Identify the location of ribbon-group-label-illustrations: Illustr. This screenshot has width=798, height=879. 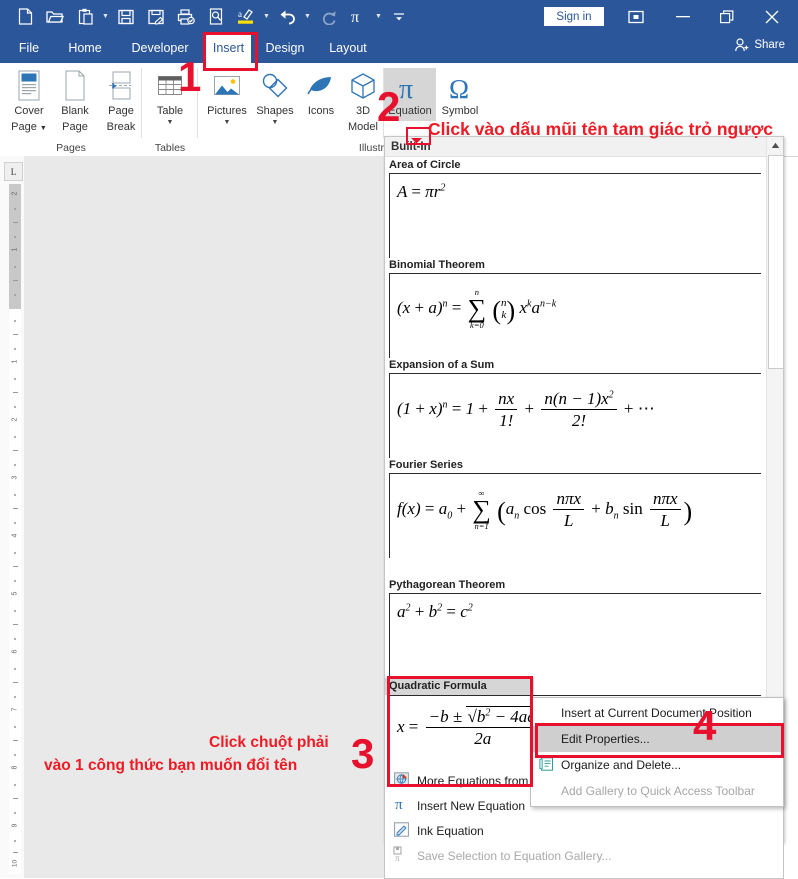
(371, 148).